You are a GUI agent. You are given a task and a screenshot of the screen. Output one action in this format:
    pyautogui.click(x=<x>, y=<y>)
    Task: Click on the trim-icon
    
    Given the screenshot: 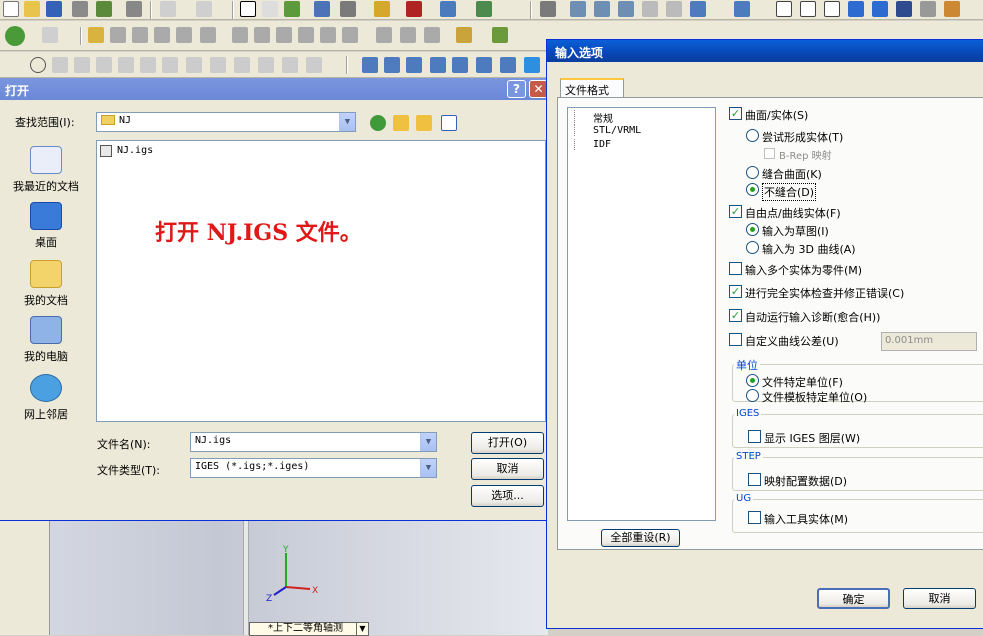 What is the action you would take?
    pyautogui.click(x=126, y=65)
    